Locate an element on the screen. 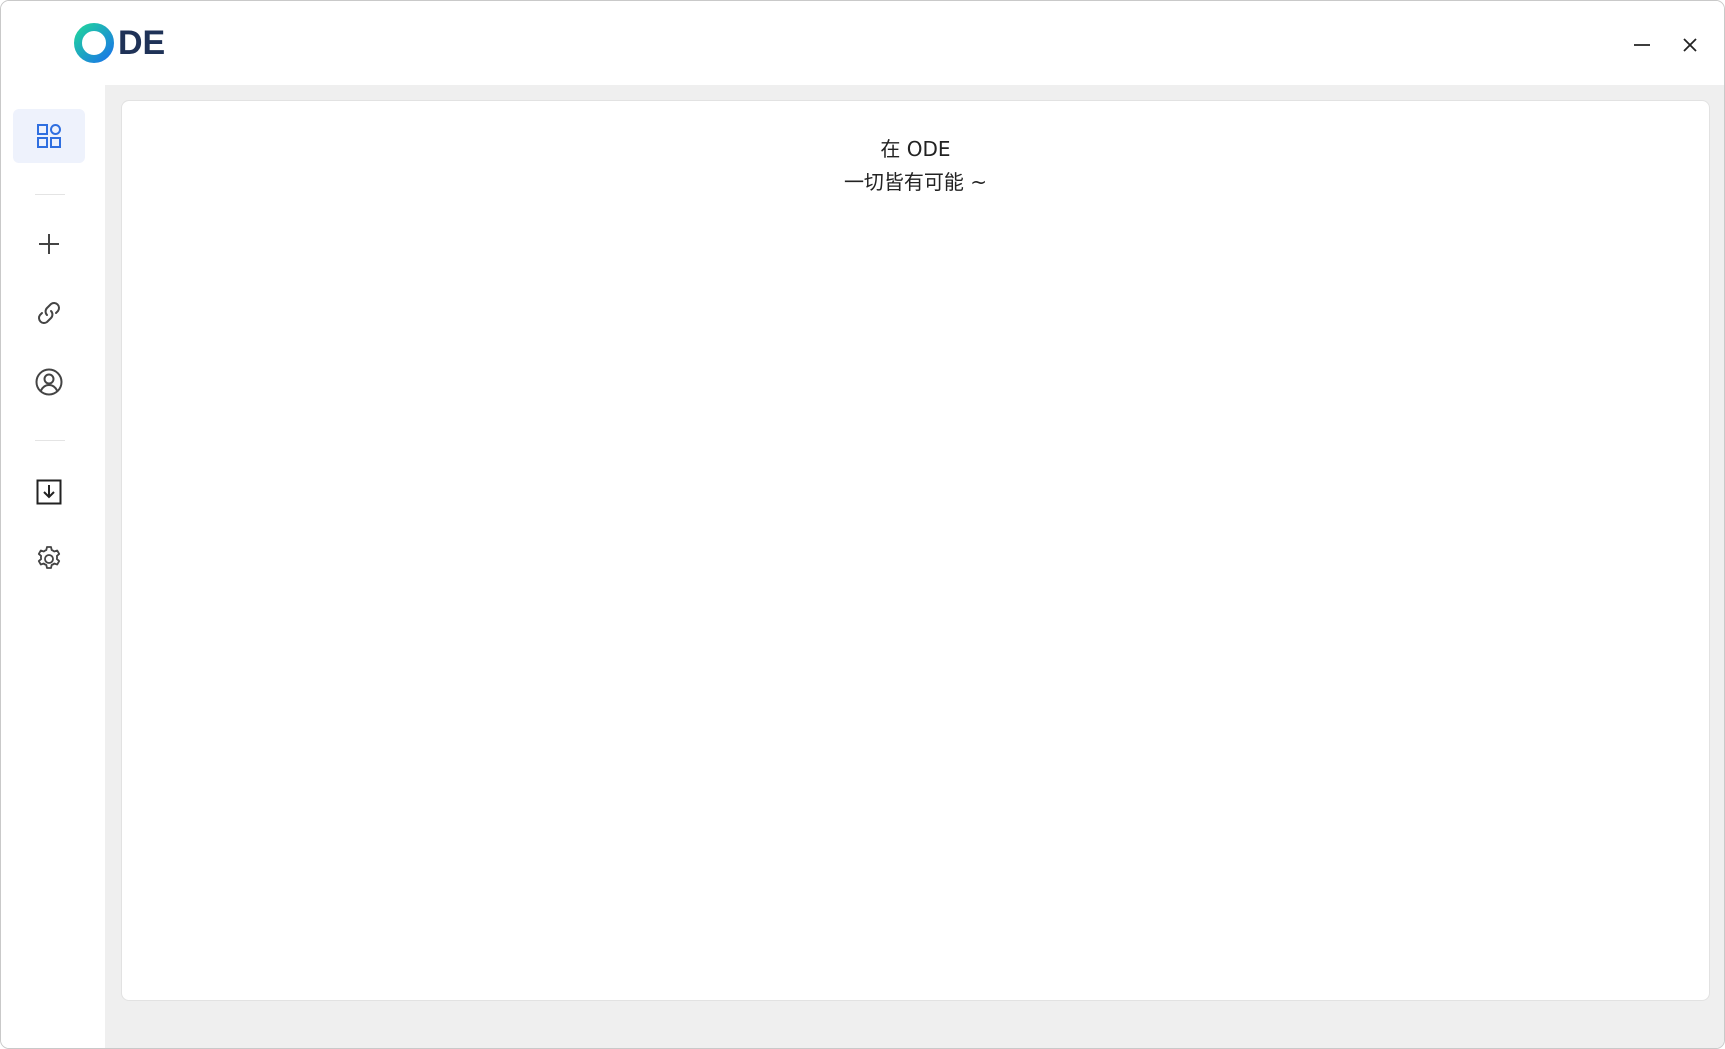  plus-icon is located at coordinates (49, 244).